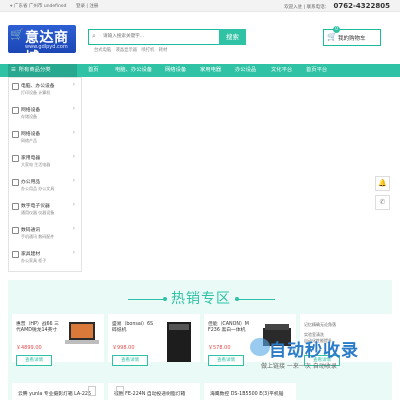 The image size is (400, 403). Describe the element at coordinates (201, 299) in the screenshot. I see `hot-section-title: 热销专区` at that location.